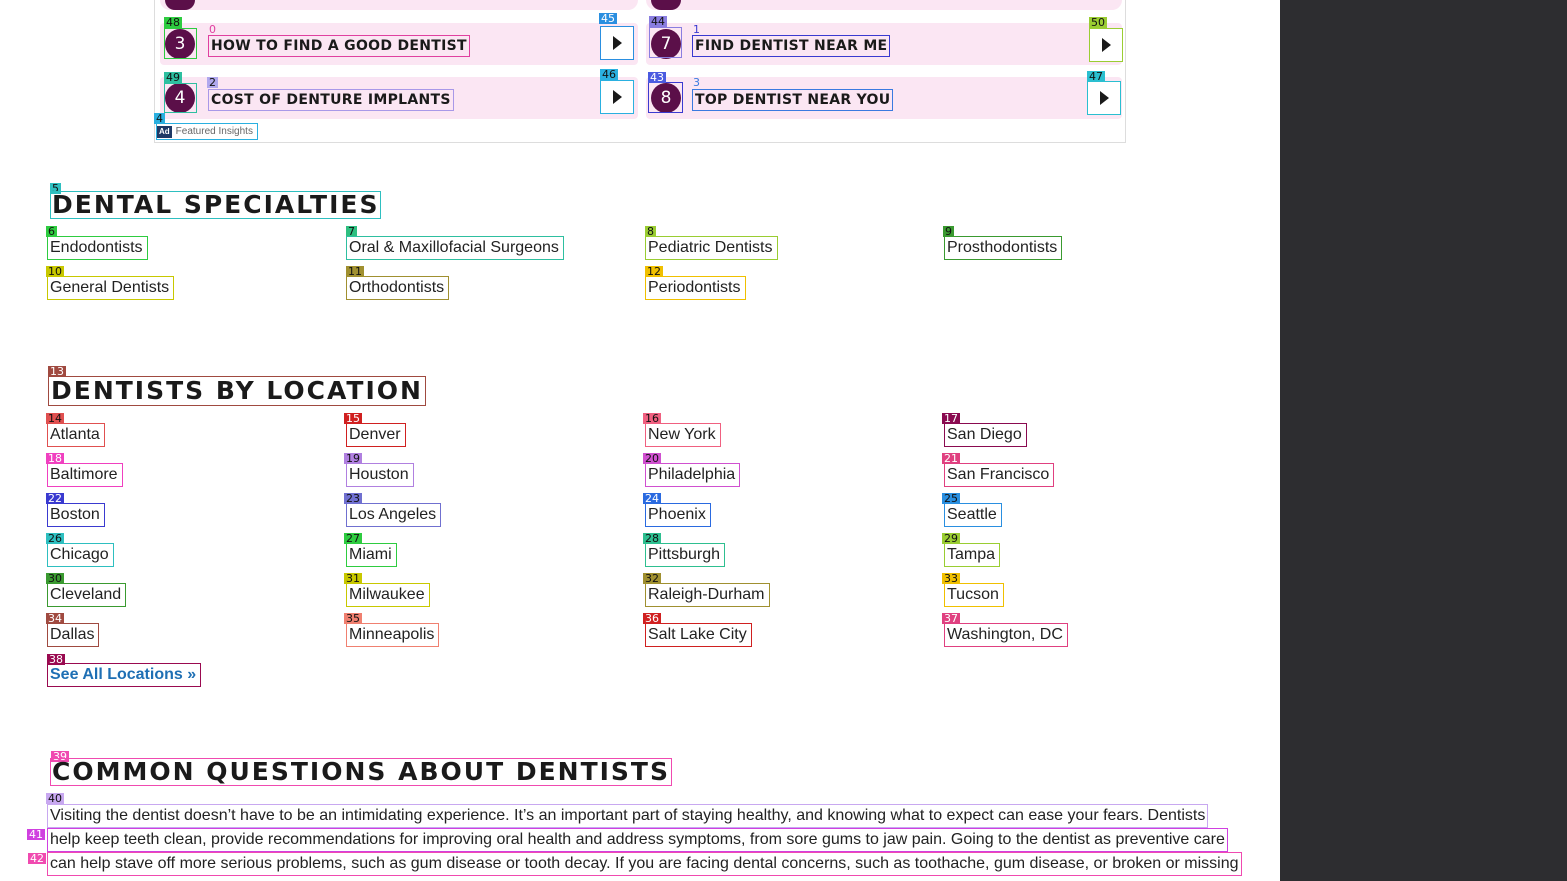  What do you see at coordinates (707, 595) in the screenshot?
I see `location-link: Raleigh-Durham` at bounding box center [707, 595].